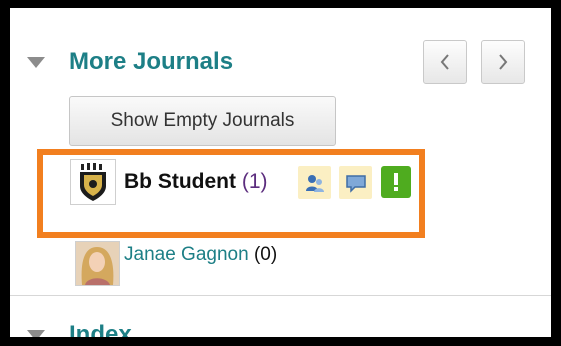 The height and width of the screenshot is (346, 561). I want to click on journal-entry-janae-gagnon: Janae Gagnon (0), so click(200, 255).